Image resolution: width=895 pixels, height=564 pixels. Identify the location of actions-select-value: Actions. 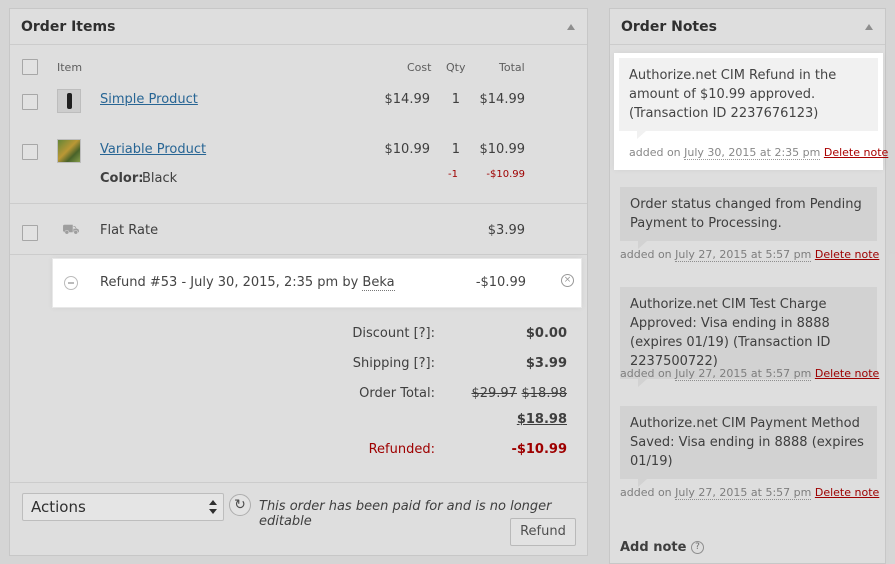
(58, 507).